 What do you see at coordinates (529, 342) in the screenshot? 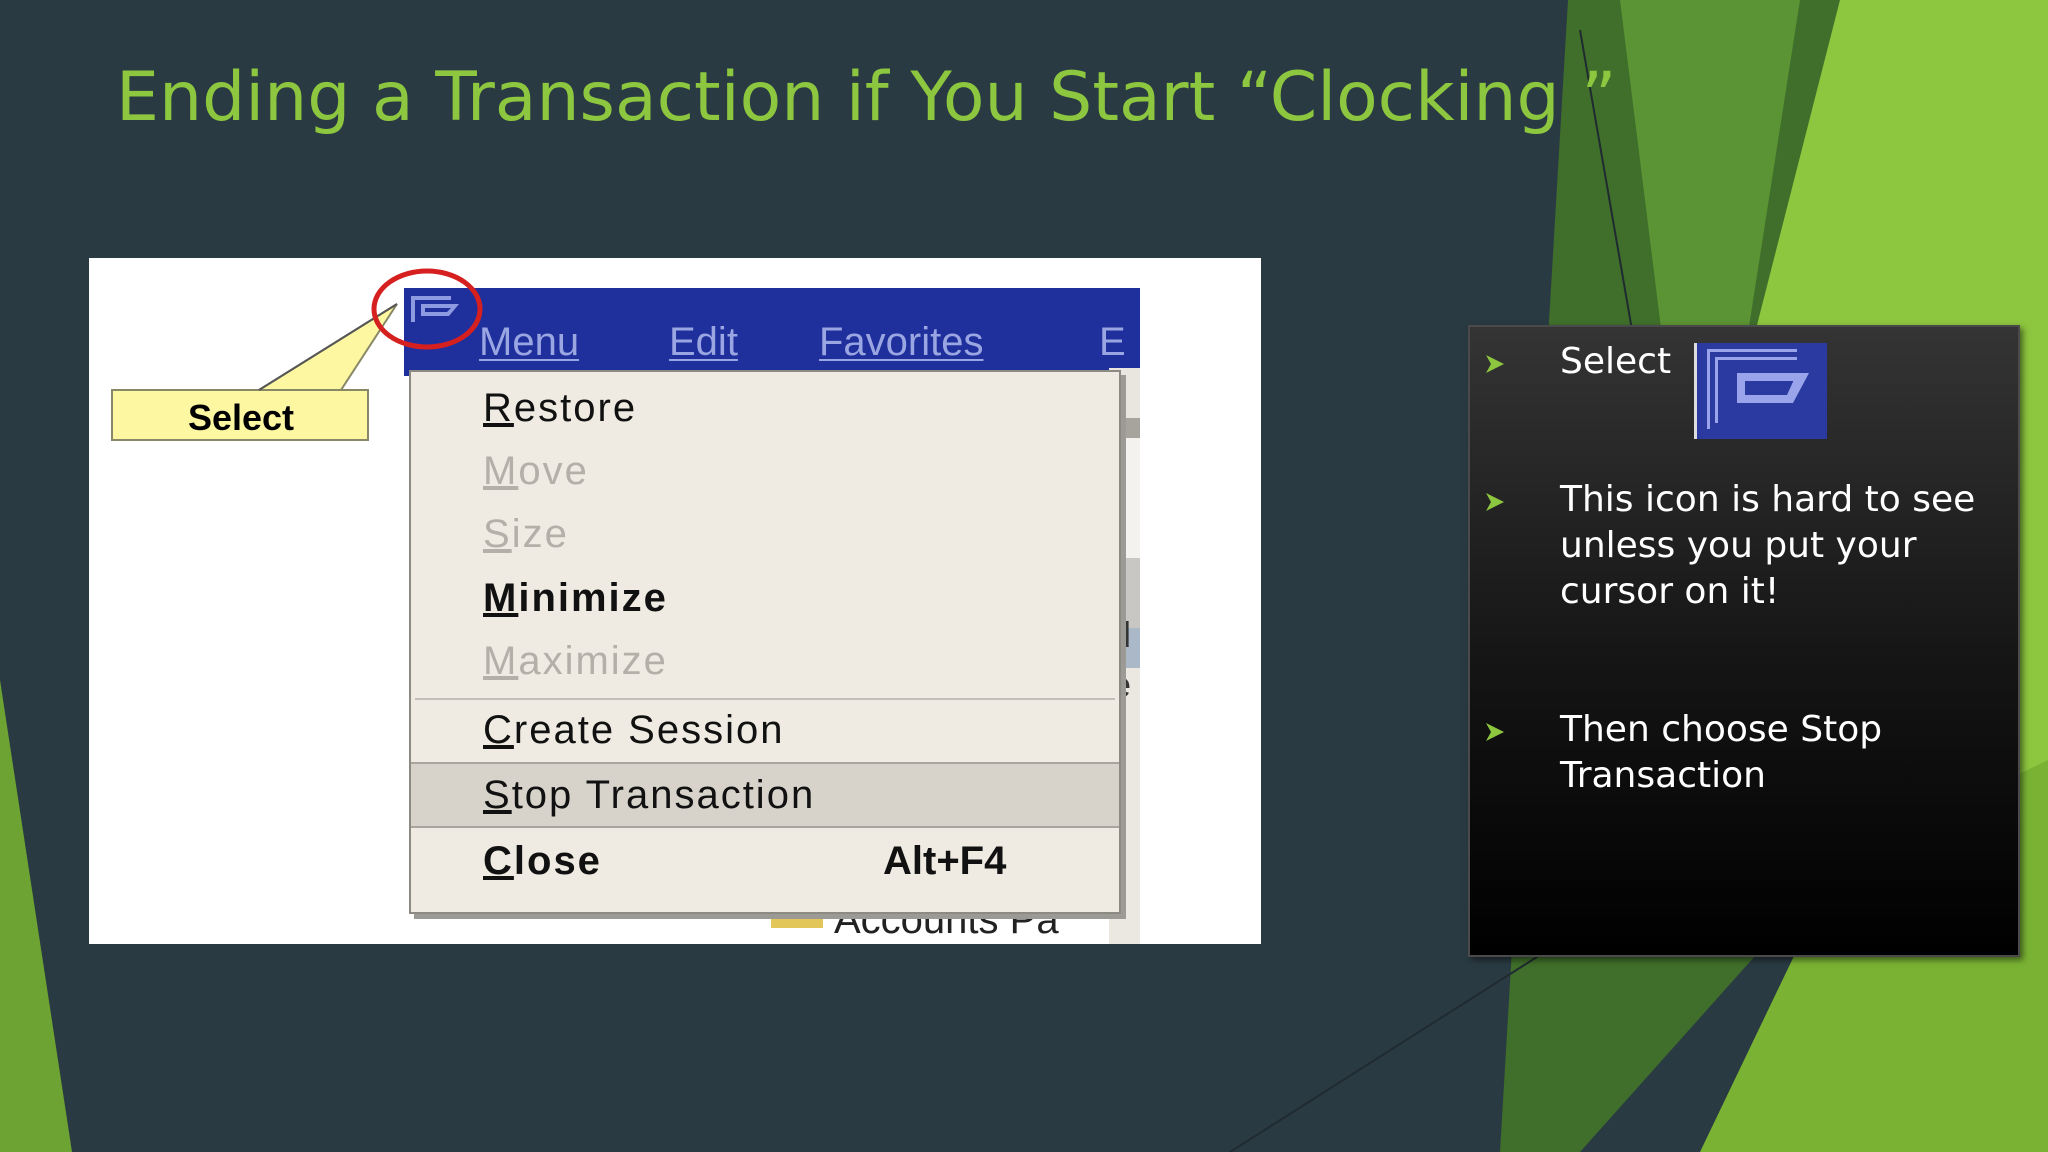
I see `menubar-menu: Menu` at bounding box center [529, 342].